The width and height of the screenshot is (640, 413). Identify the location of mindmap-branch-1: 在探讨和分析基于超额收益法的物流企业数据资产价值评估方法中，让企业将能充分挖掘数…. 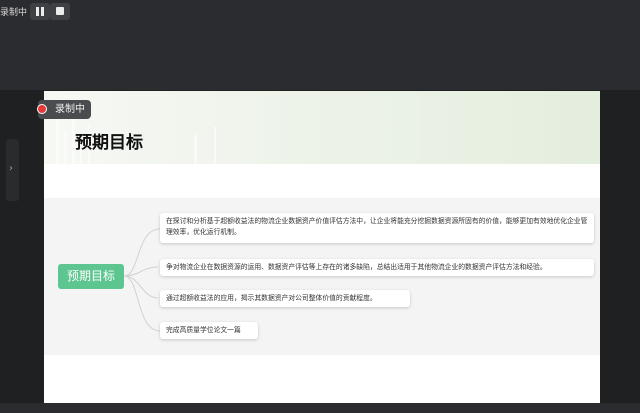
(377, 228).